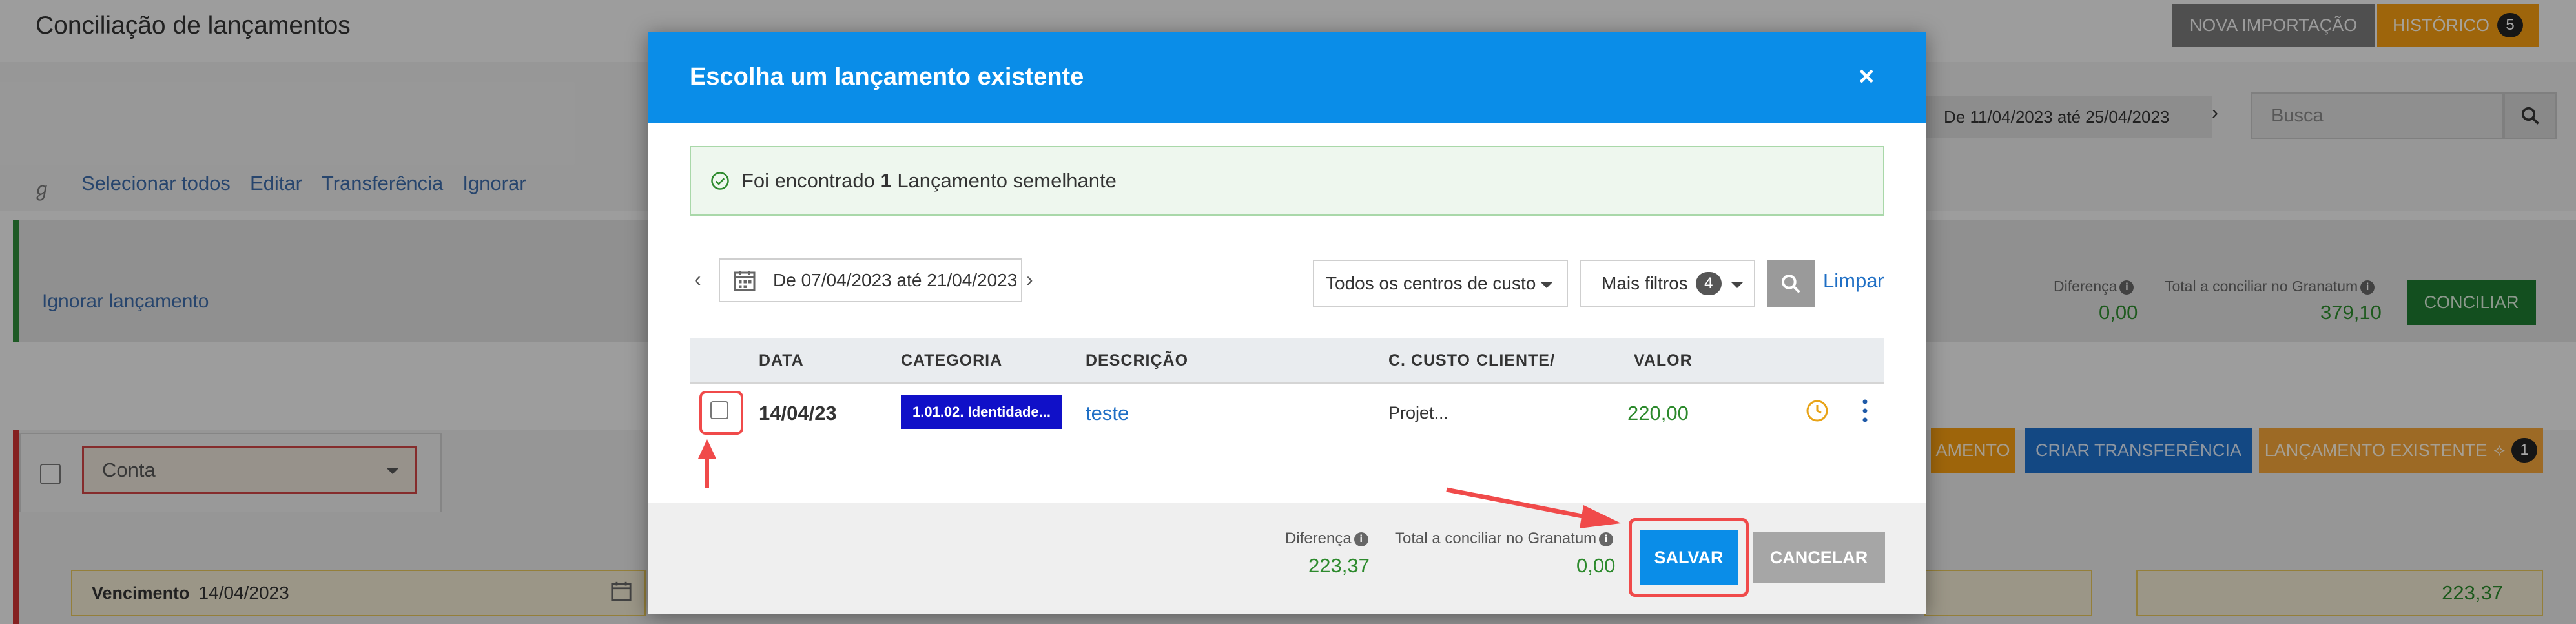  What do you see at coordinates (781, 361) in the screenshot?
I see `col-data: DATA` at bounding box center [781, 361].